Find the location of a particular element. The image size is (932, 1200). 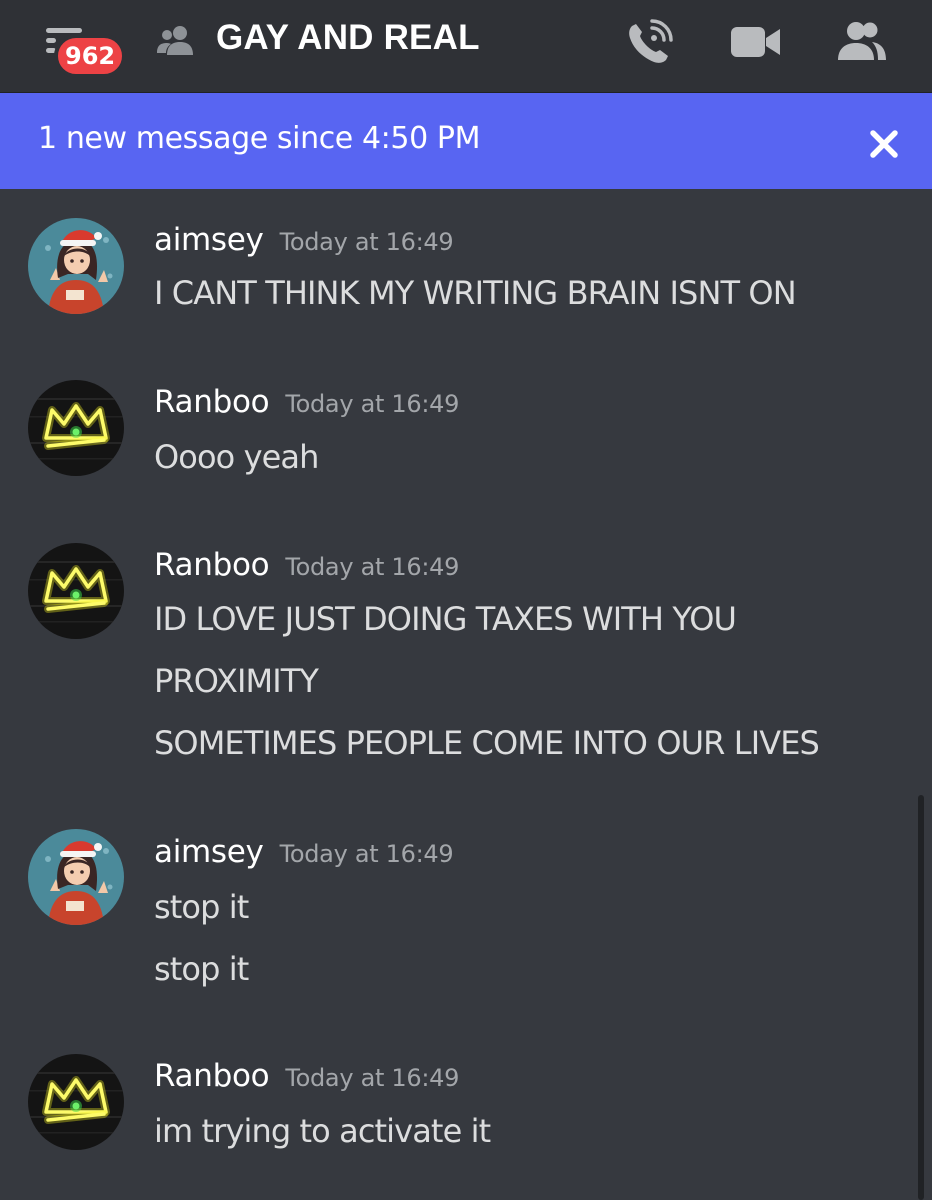

message-text: I CANT THINK MY WRITING BRAIN ISNT ON is located at coordinates (475, 293).